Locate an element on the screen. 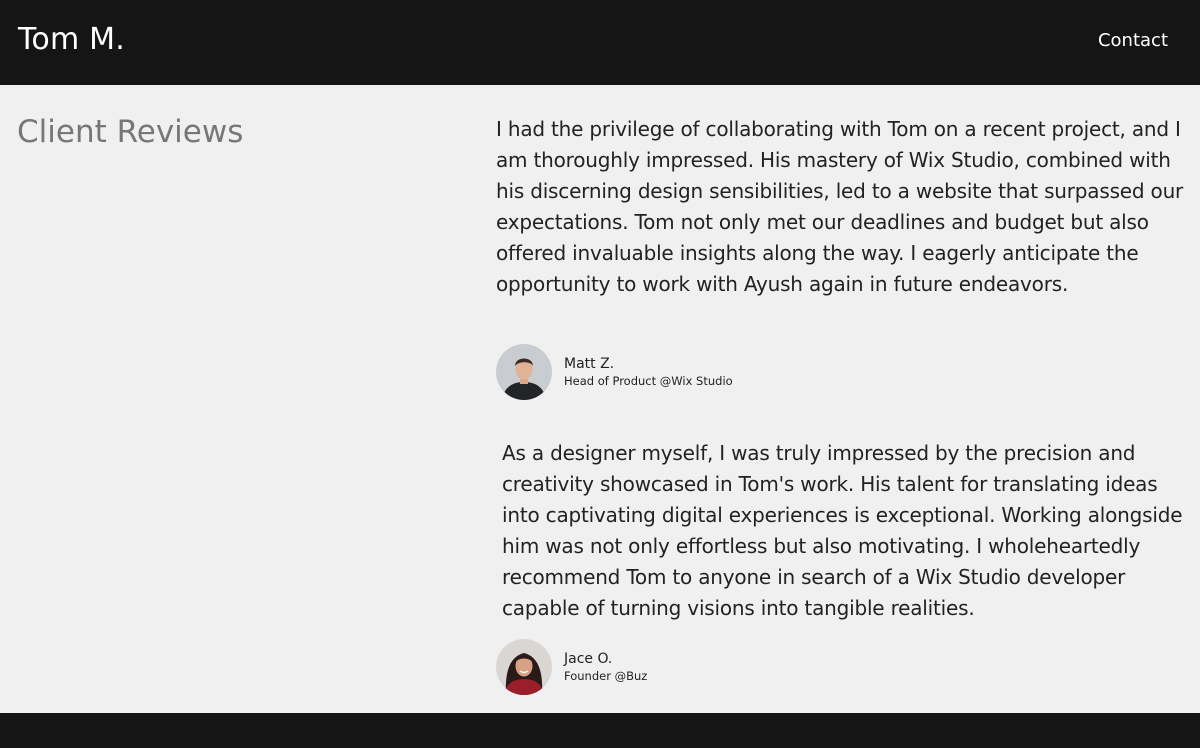  review-author: Matt Z. Head of Product @Wix Studio is located at coordinates (614, 372).